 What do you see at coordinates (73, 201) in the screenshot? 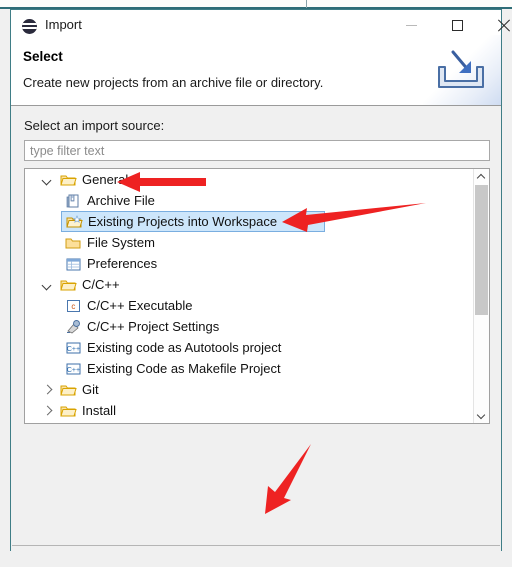
I see `archive-file-icon` at bounding box center [73, 201].